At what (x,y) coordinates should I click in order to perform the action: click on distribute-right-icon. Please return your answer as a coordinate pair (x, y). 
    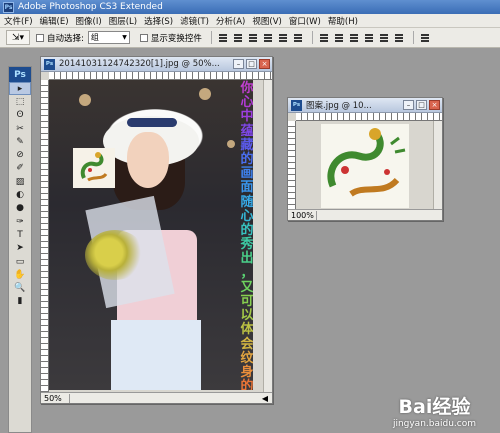
    Looking at the image, I should click on (399, 38).